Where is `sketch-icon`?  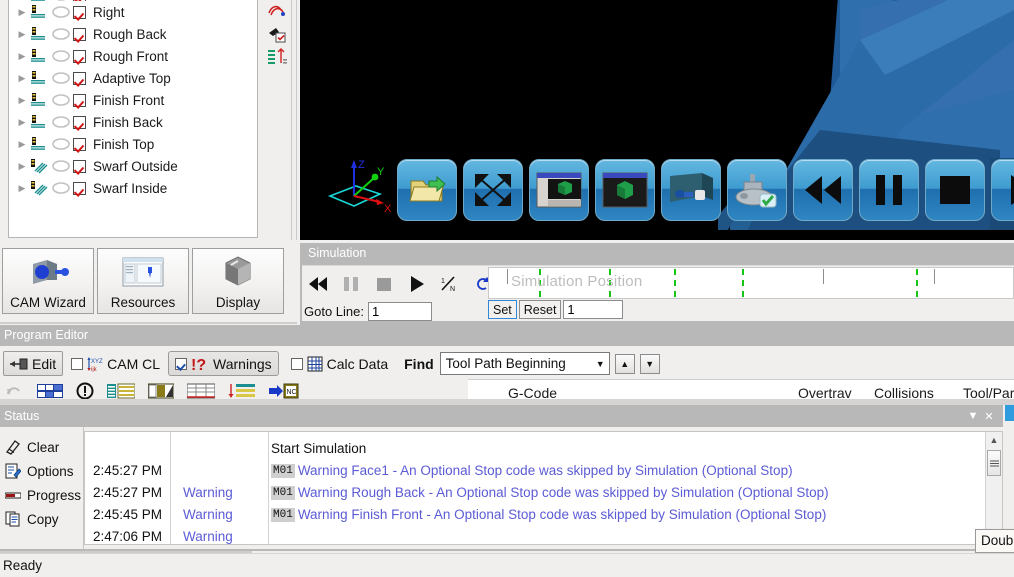 sketch-icon is located at coordinates (277, 12).